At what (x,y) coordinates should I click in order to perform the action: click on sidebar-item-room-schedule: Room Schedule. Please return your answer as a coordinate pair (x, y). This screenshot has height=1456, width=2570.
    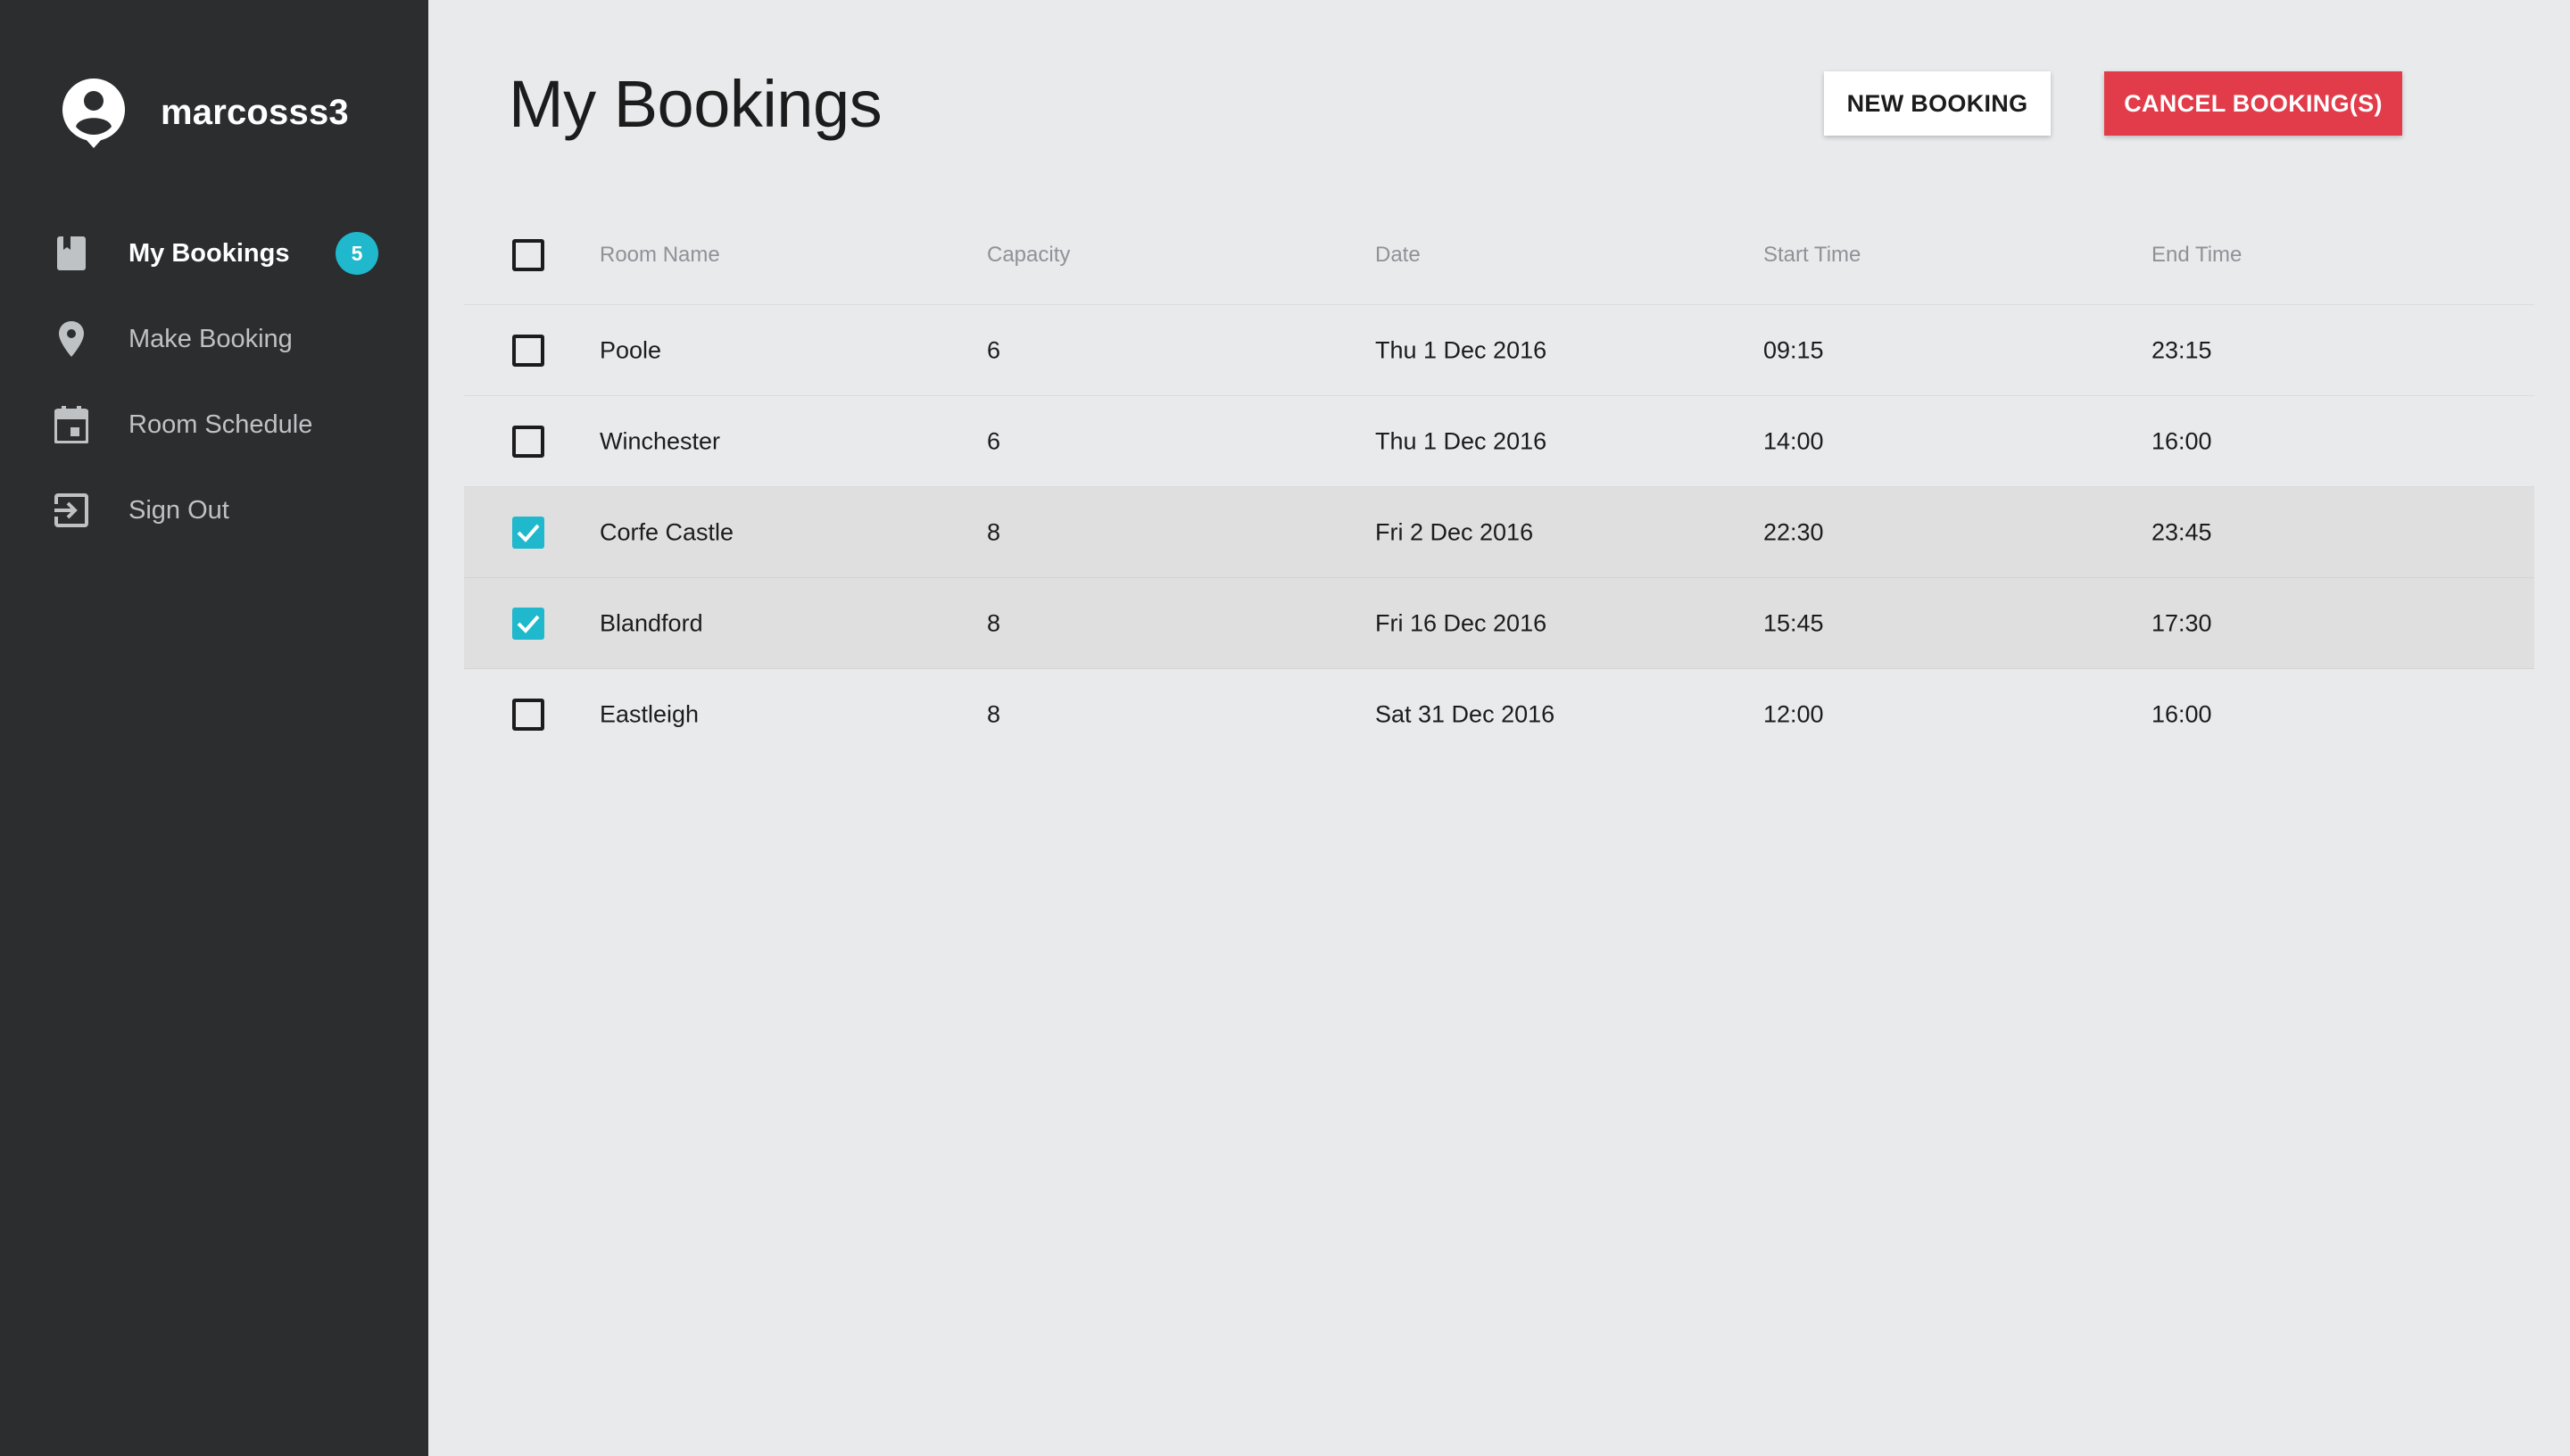
    Looking at the image, I should click on (214, 424).